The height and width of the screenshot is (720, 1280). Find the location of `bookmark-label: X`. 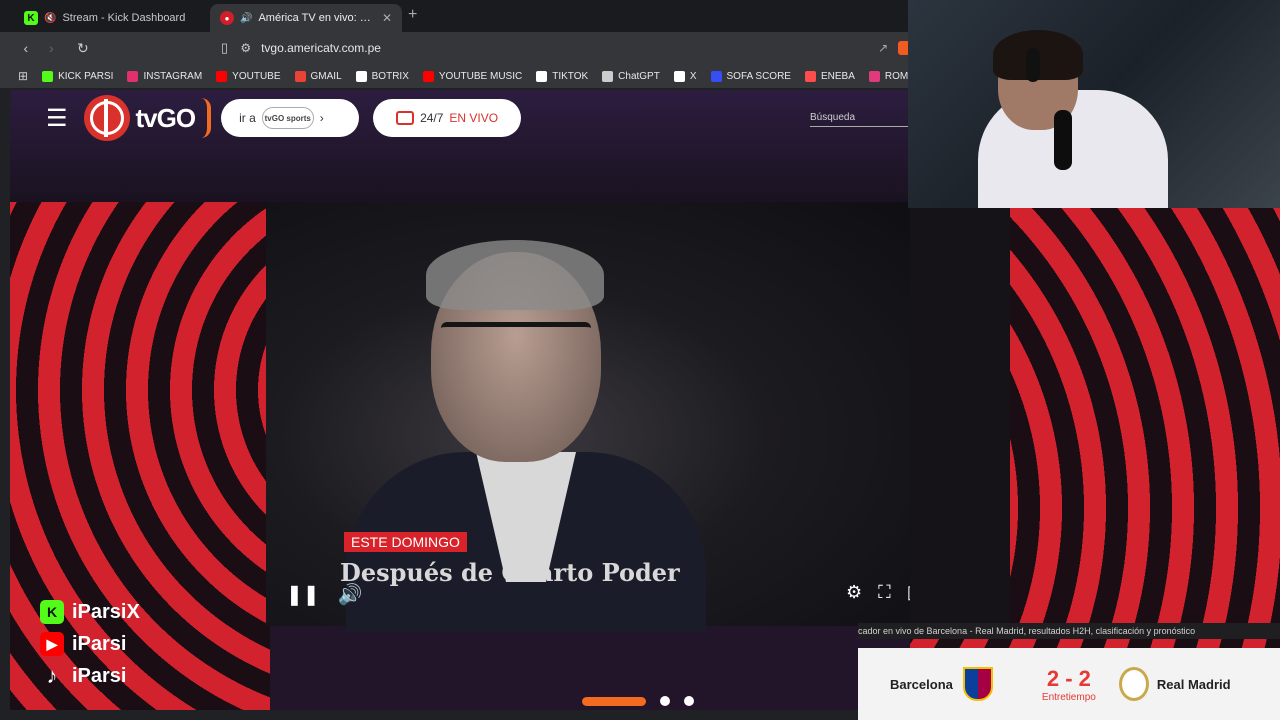

bookmark-label: X is located at coordinates (693, 76).